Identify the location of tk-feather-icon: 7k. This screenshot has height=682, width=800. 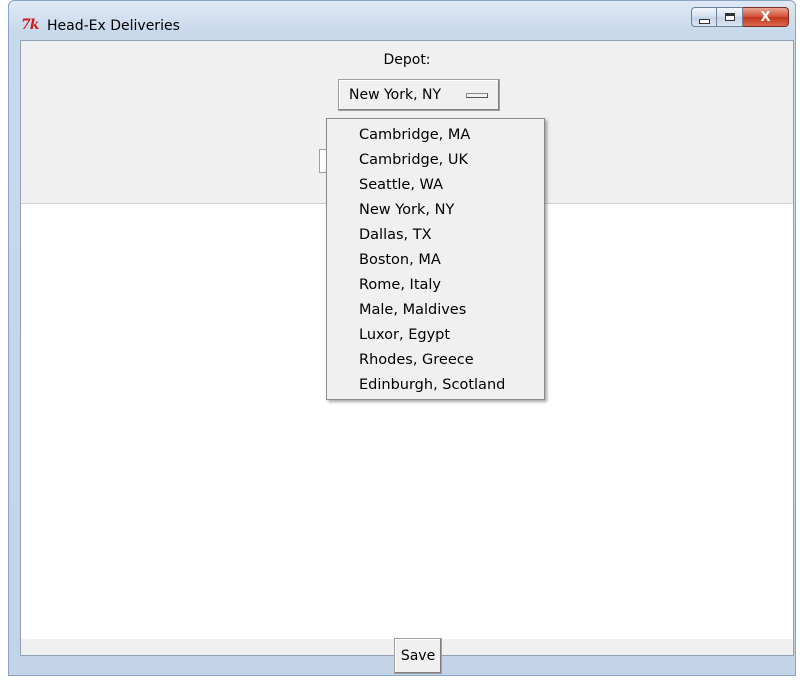
(30, 25).